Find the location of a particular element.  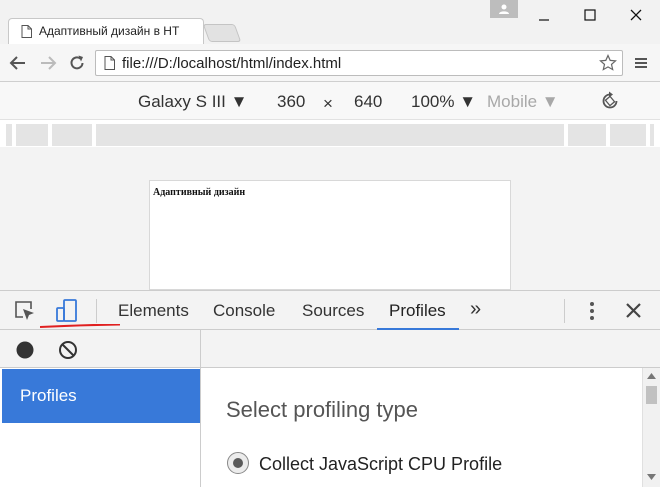

tab-title: Адаптивный дизайн в HT is located at coordinates (109, 31).